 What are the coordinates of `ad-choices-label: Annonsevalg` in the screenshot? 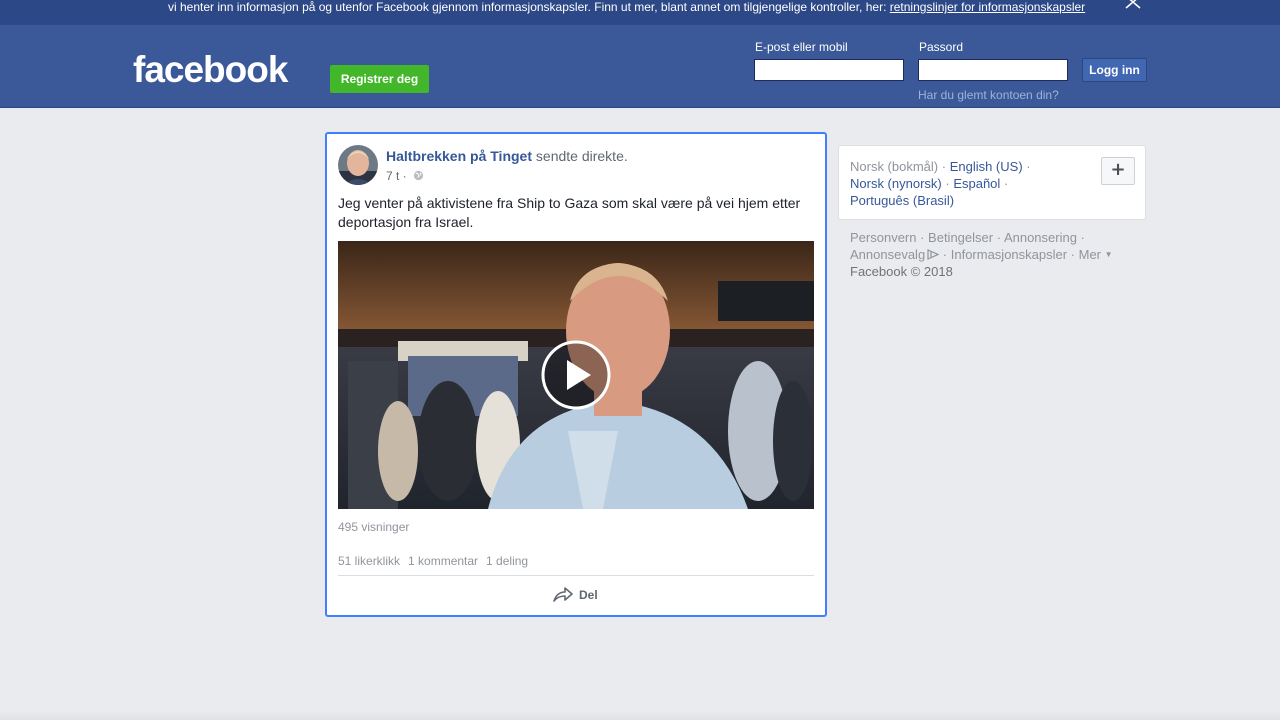 It's located at (888, 254).